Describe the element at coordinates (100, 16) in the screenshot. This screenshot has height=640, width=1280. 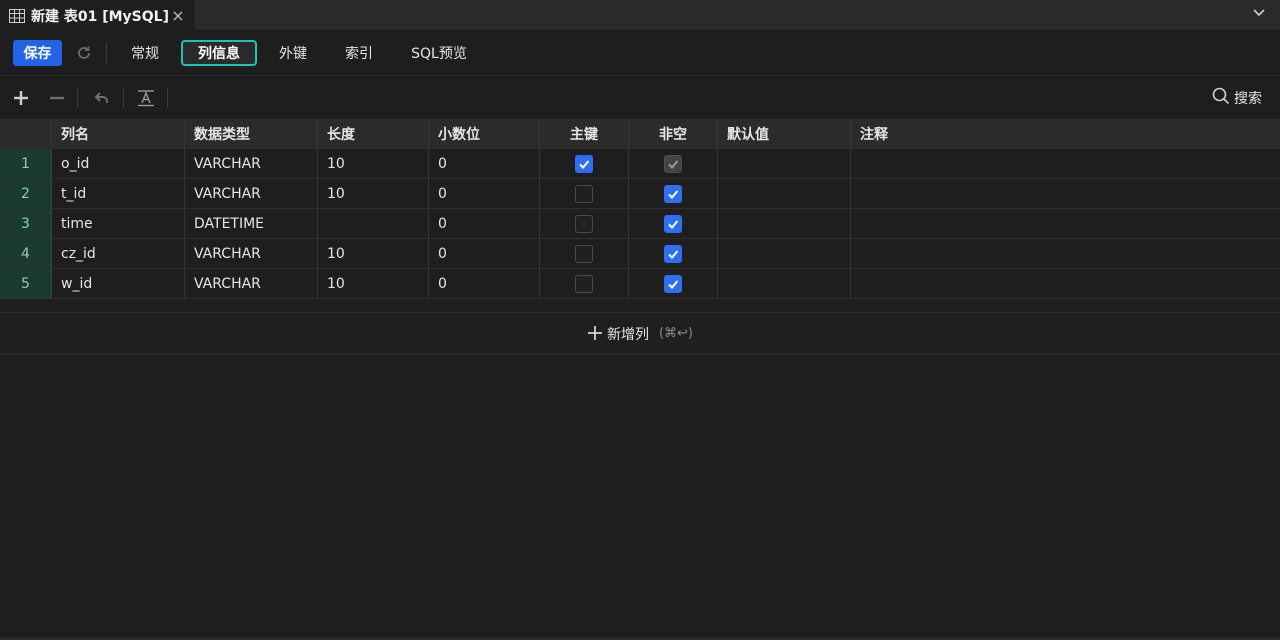
I see `document-tab-title: 新建 表01 [MySQL]` at that location.